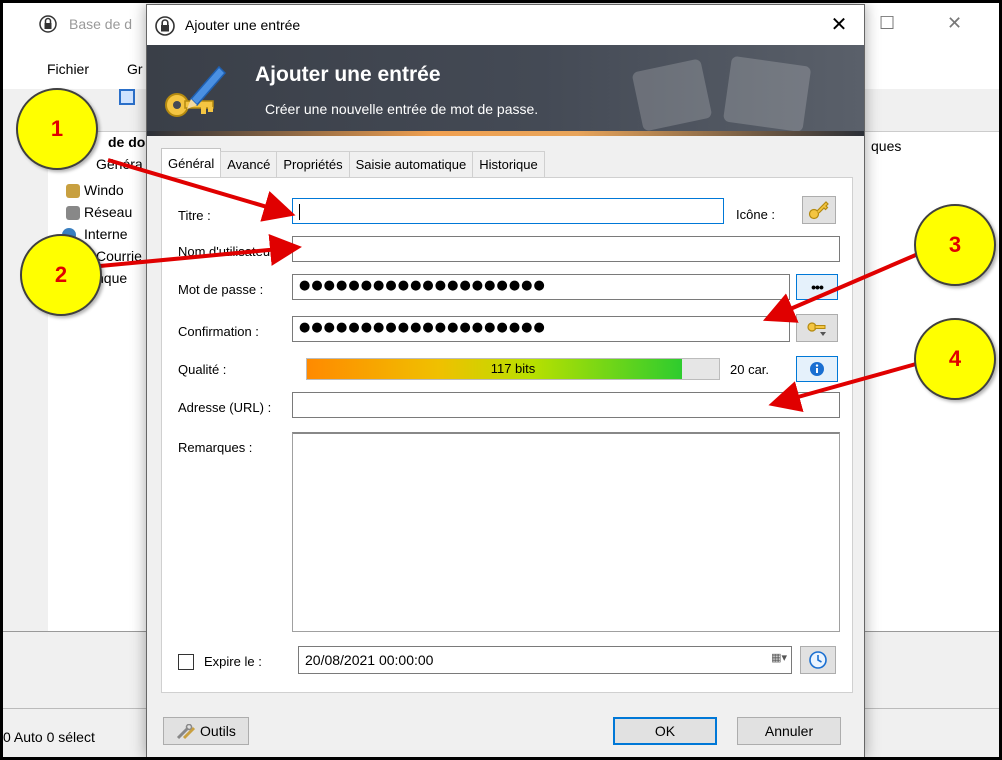  What do you see at coordinates (57, 129) in the screenshot?
I see `callout-1: 1` at bounding box center [57, 129].